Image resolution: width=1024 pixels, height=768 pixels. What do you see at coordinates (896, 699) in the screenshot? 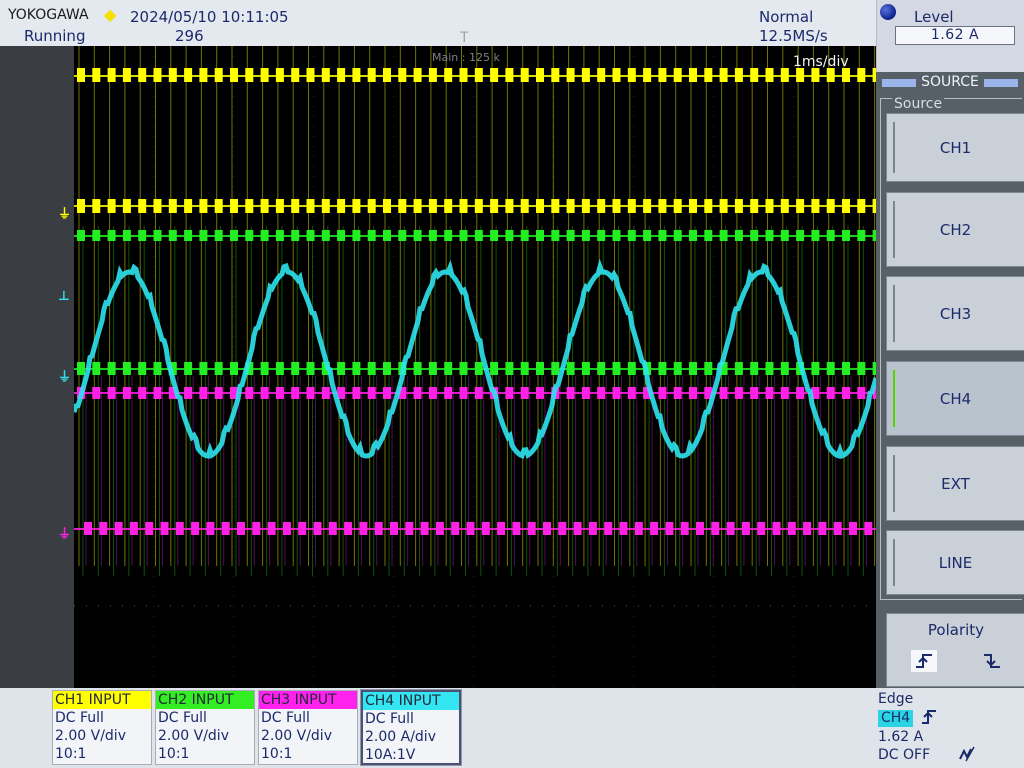
I see `trigger-type: Edge` at bounding box center [896, 699].